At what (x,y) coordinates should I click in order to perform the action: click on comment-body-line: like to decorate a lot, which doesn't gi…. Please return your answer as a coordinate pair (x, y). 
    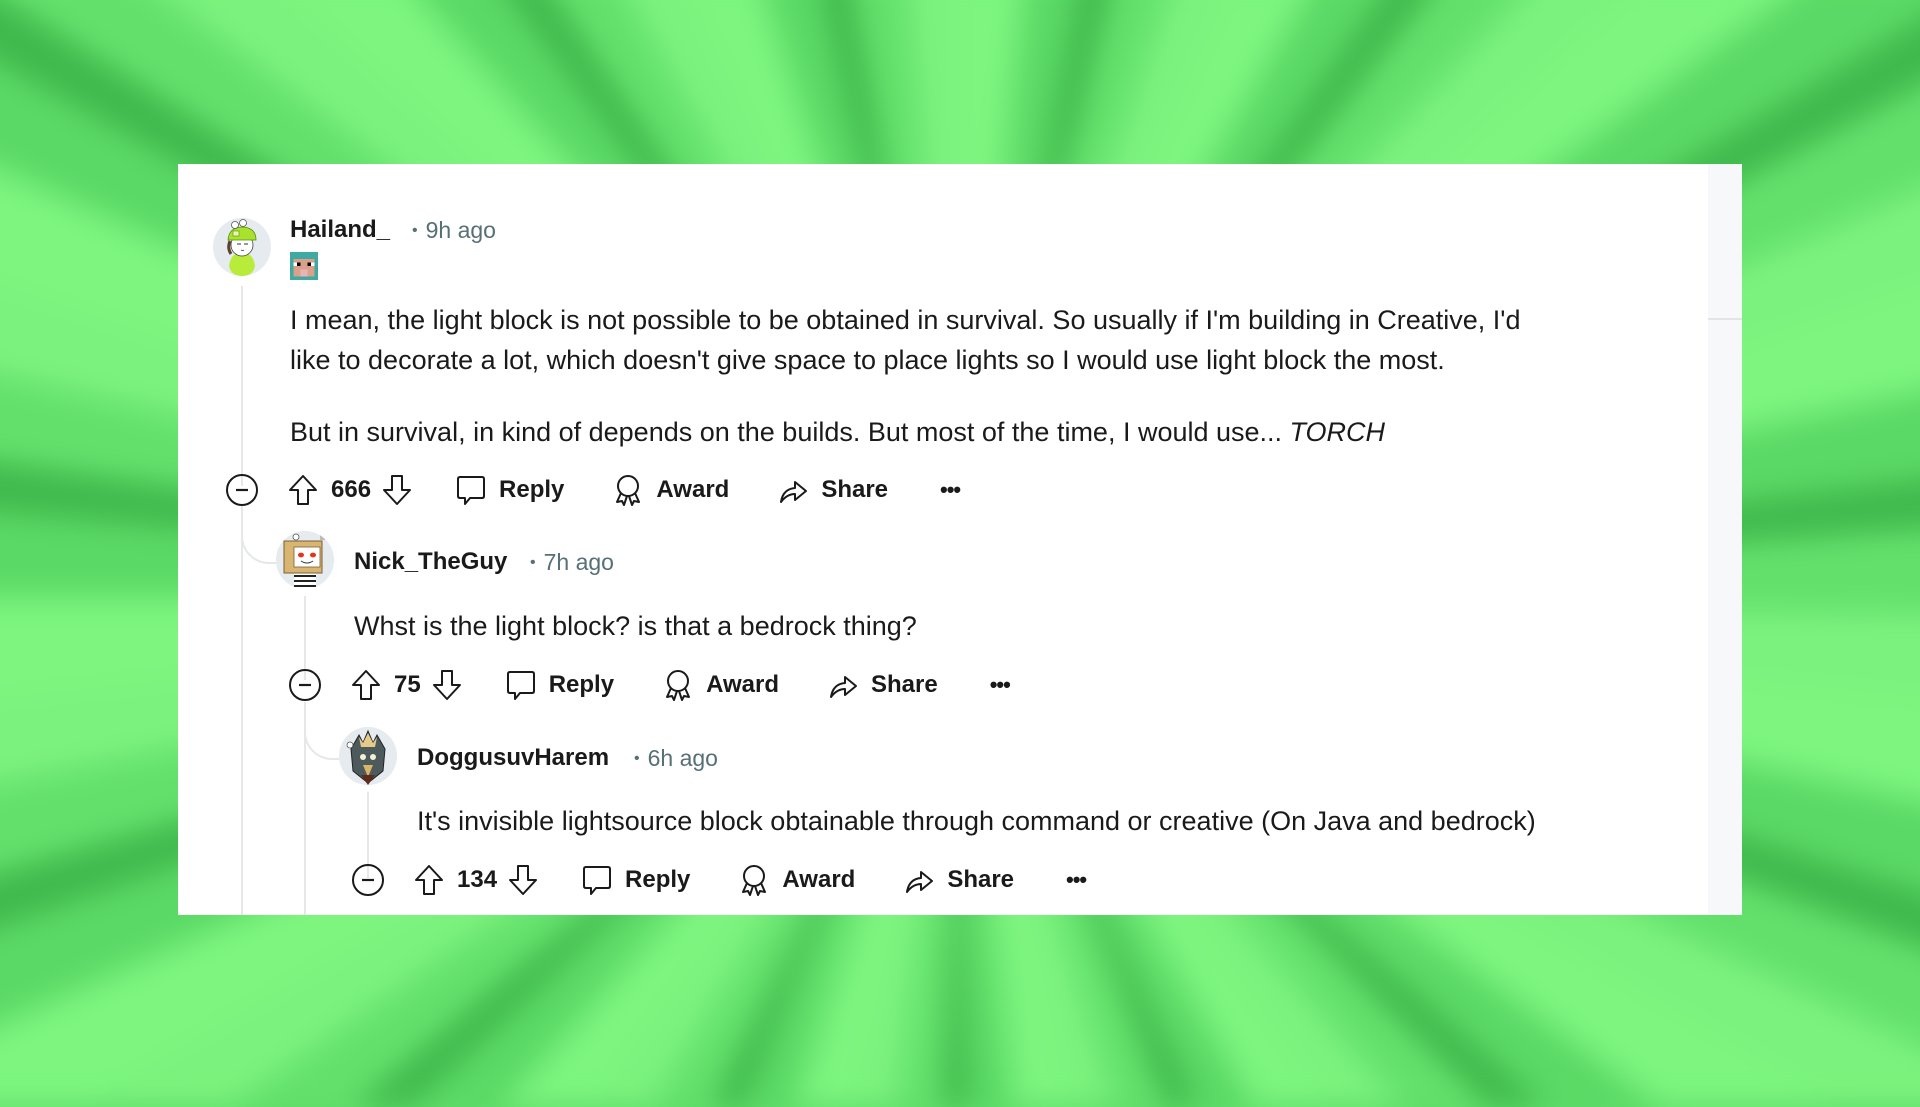
    Looking at the image, I should click on (867, 360).